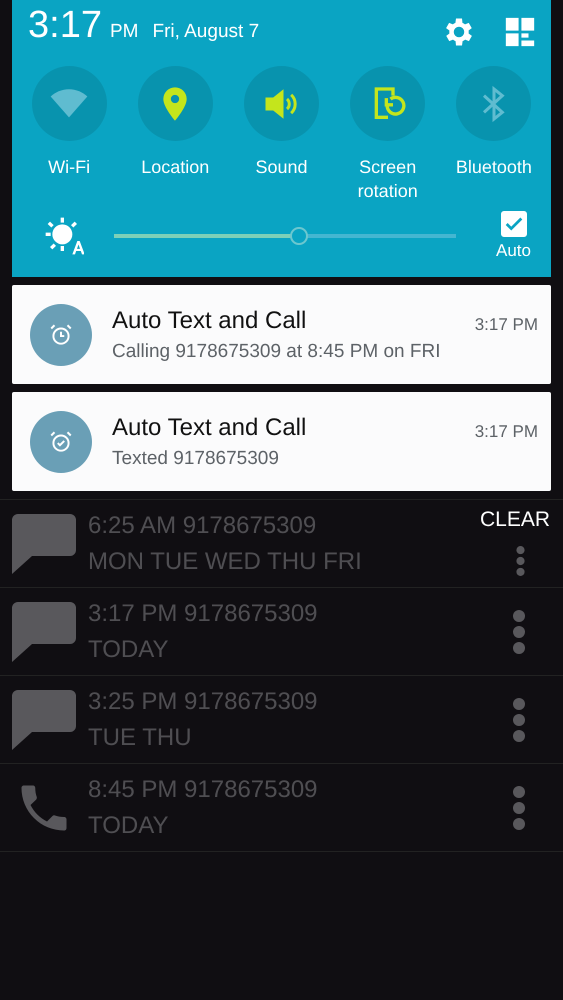 Image resolution: width=563 pixels, height=1000 pixels. What do you see at coordinates (387, 179) in the screenshot?
I see `toggle-label: Screen rotation` at bounding box center [387, 179].